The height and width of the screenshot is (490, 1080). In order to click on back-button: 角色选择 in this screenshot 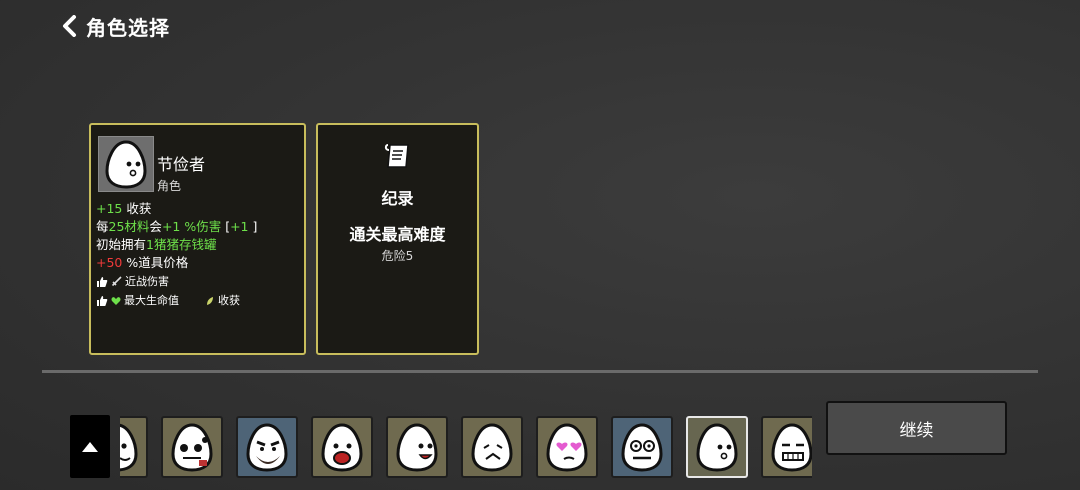, I will do `click(115, 26)`.